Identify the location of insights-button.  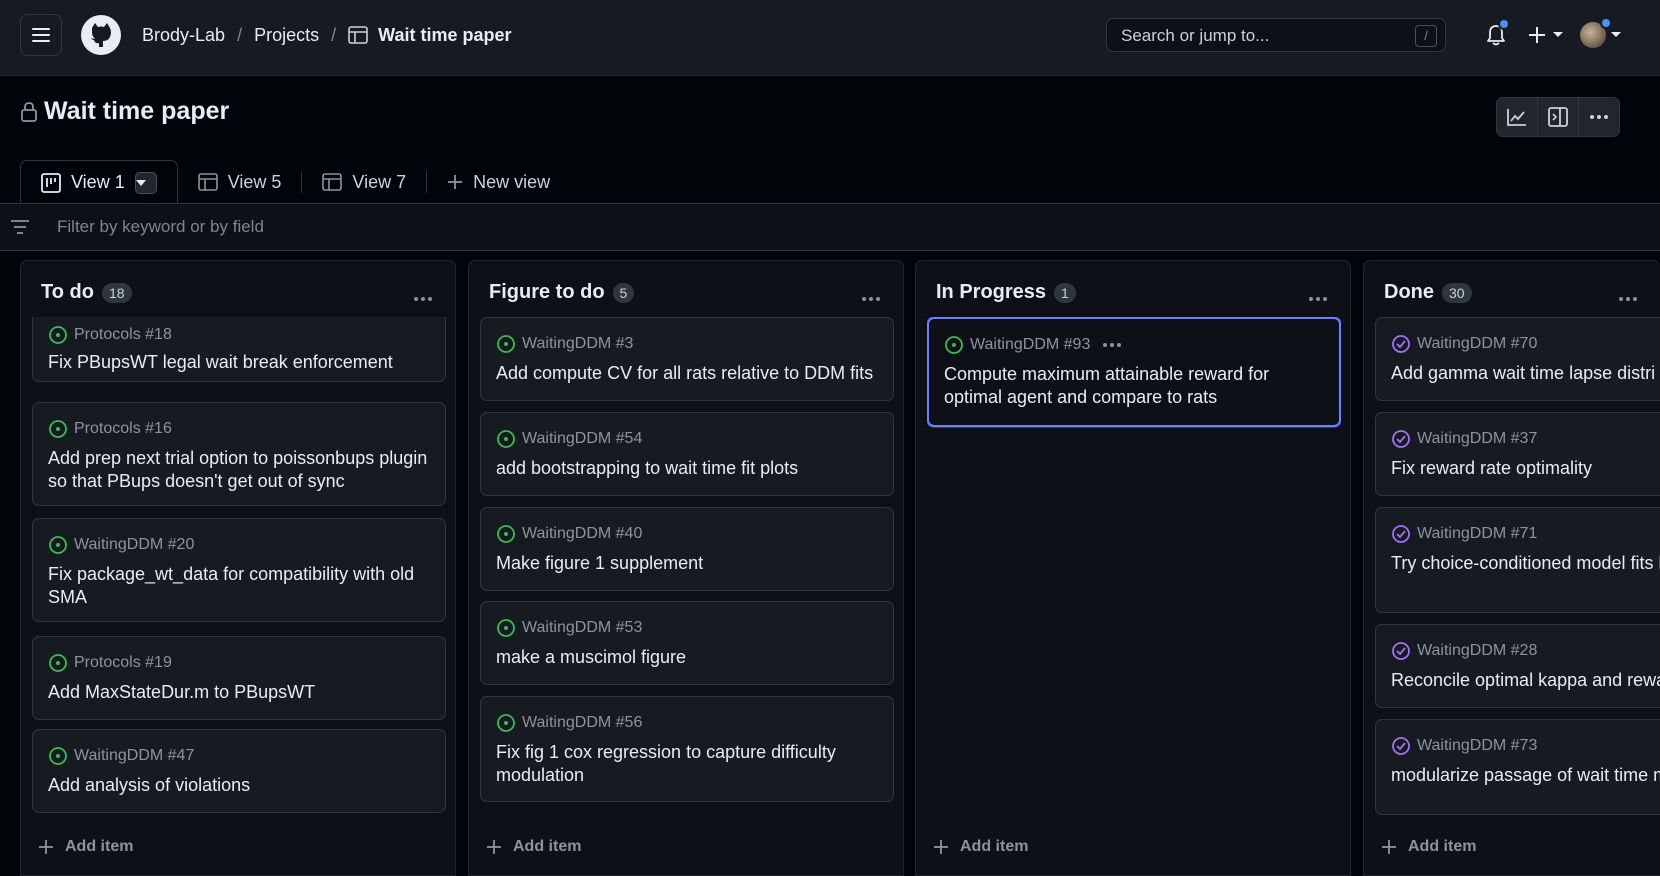
(1517, 117).